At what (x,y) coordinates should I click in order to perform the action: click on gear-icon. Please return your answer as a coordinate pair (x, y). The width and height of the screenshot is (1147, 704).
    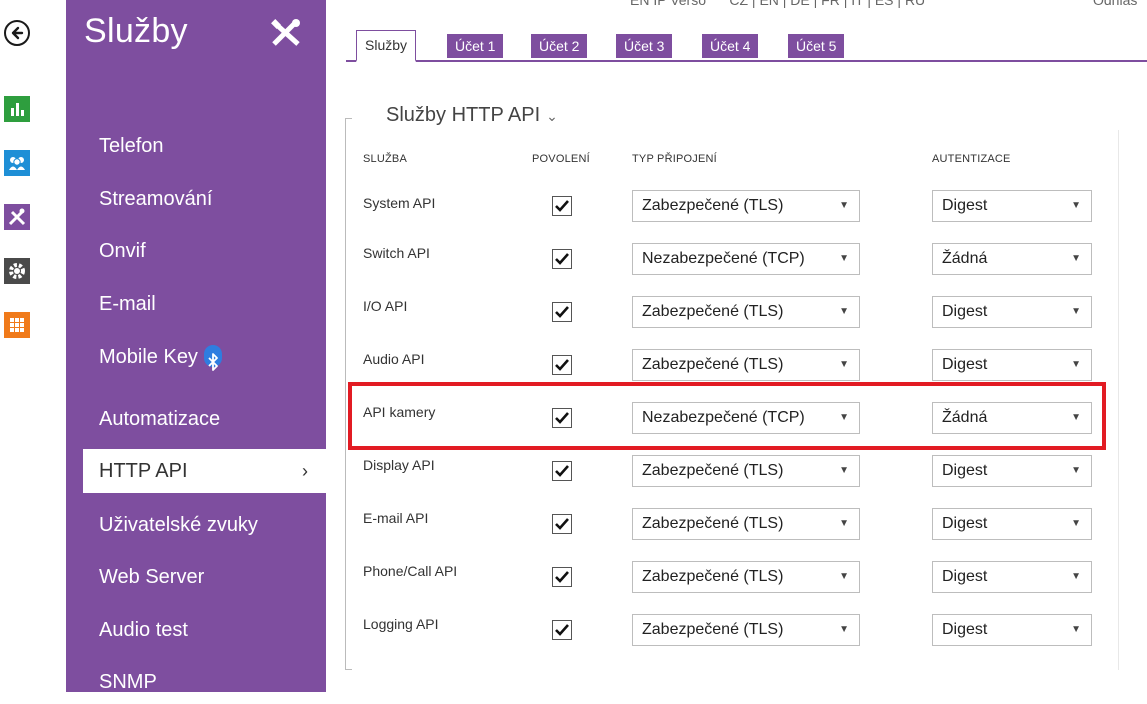
    Looking at the image, I should click on (17, 271).